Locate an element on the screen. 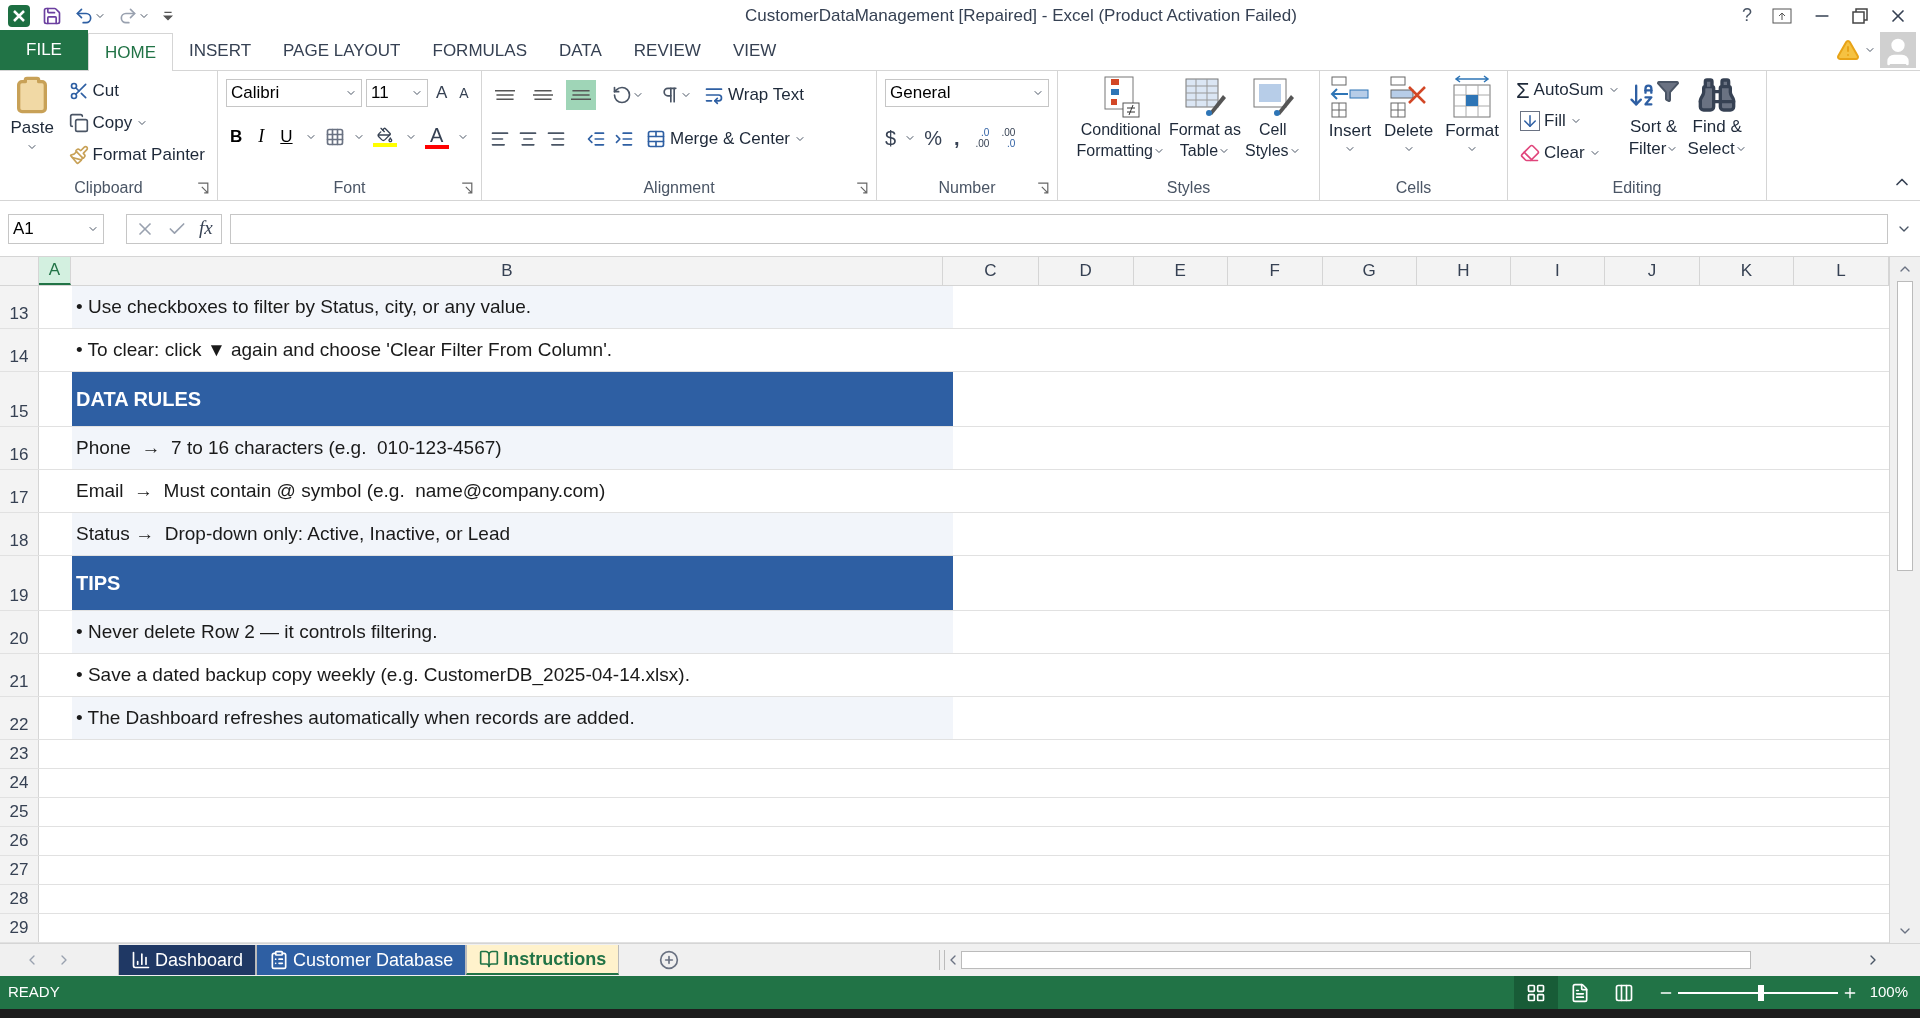 Image resolution: width=1920 pixels, height=1018 pixels. row-header: 21 is located at coordinates (19, 675).